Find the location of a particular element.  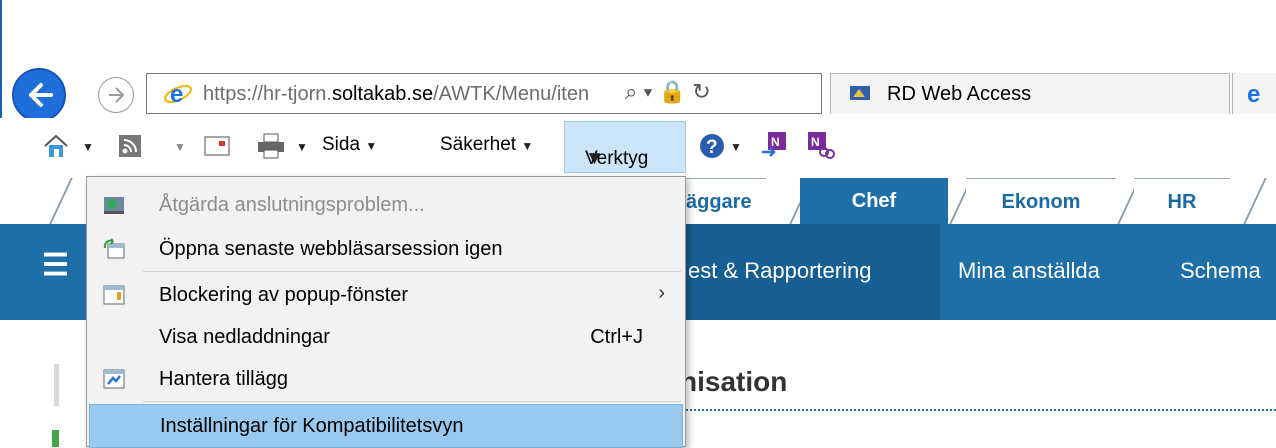

popup-blocker-icon is located at coordinates (114, 295).